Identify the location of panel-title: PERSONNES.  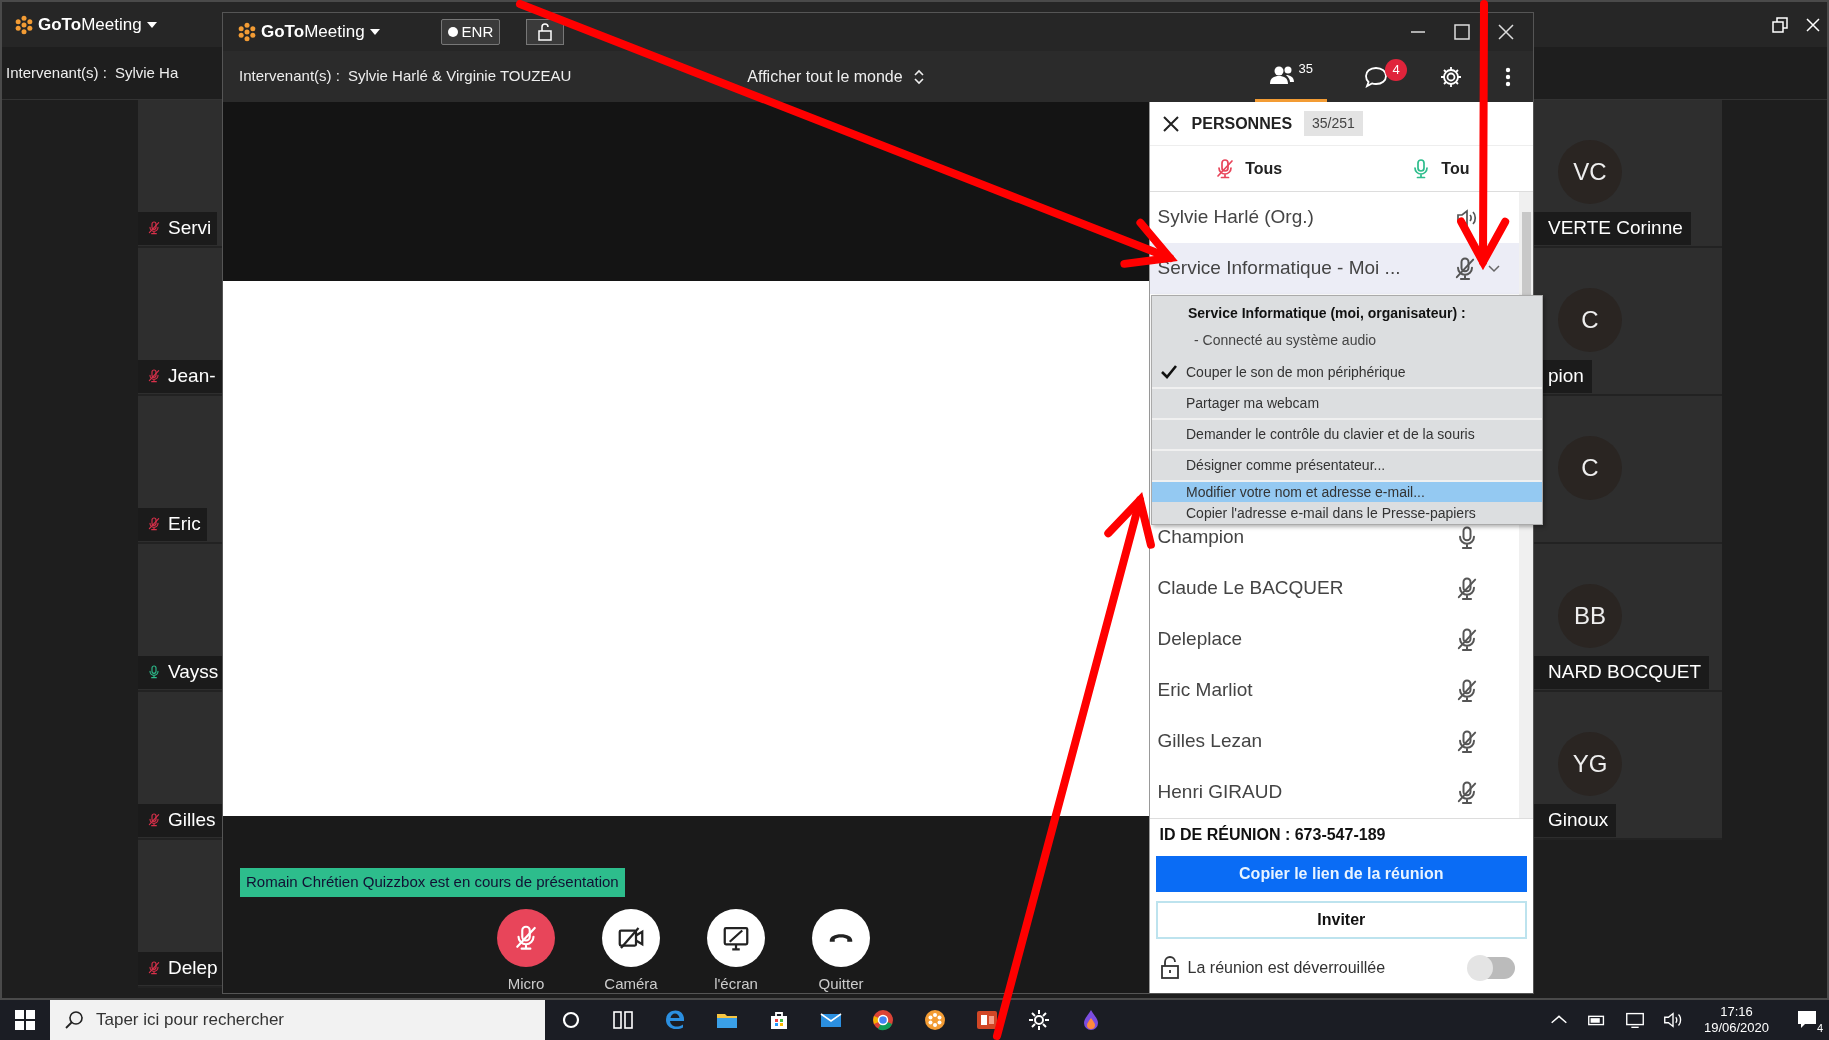
(1242, 123).